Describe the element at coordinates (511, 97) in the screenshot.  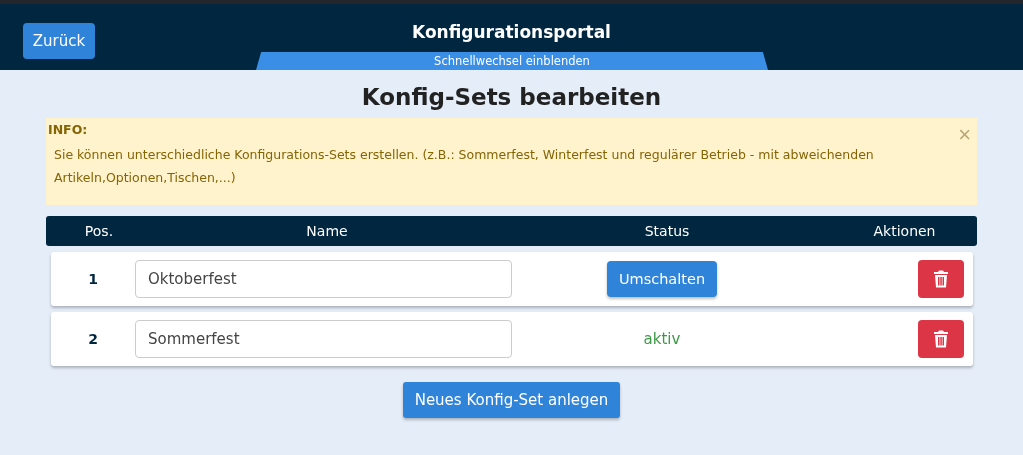
I see `page-heading: Konfig-Sets bearbeiten` at that location.